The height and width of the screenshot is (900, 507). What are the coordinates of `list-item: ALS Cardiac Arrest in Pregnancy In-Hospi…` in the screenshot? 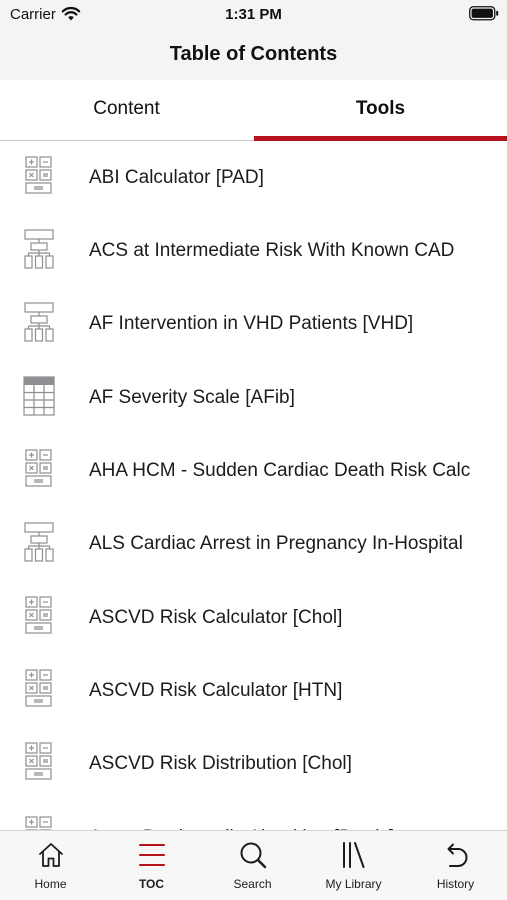 It's located at (253, 543).